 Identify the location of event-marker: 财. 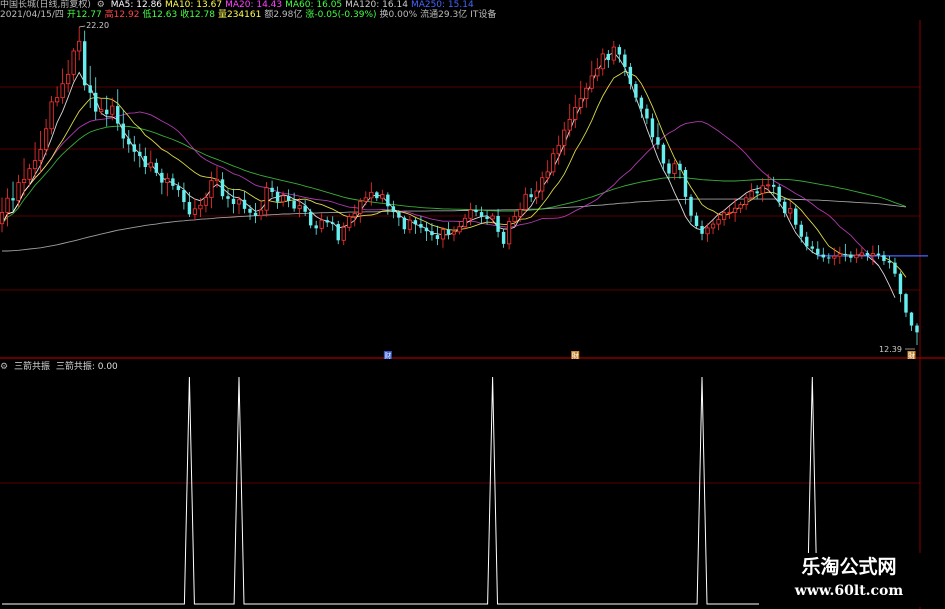
(387, 355).